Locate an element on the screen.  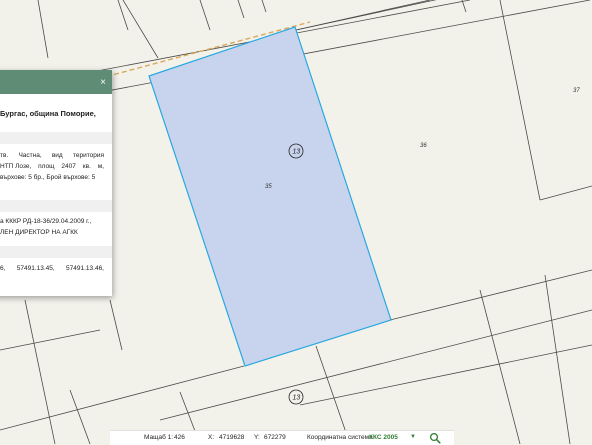
x-coordinate-label: X: is located at coordinates (211, 437).